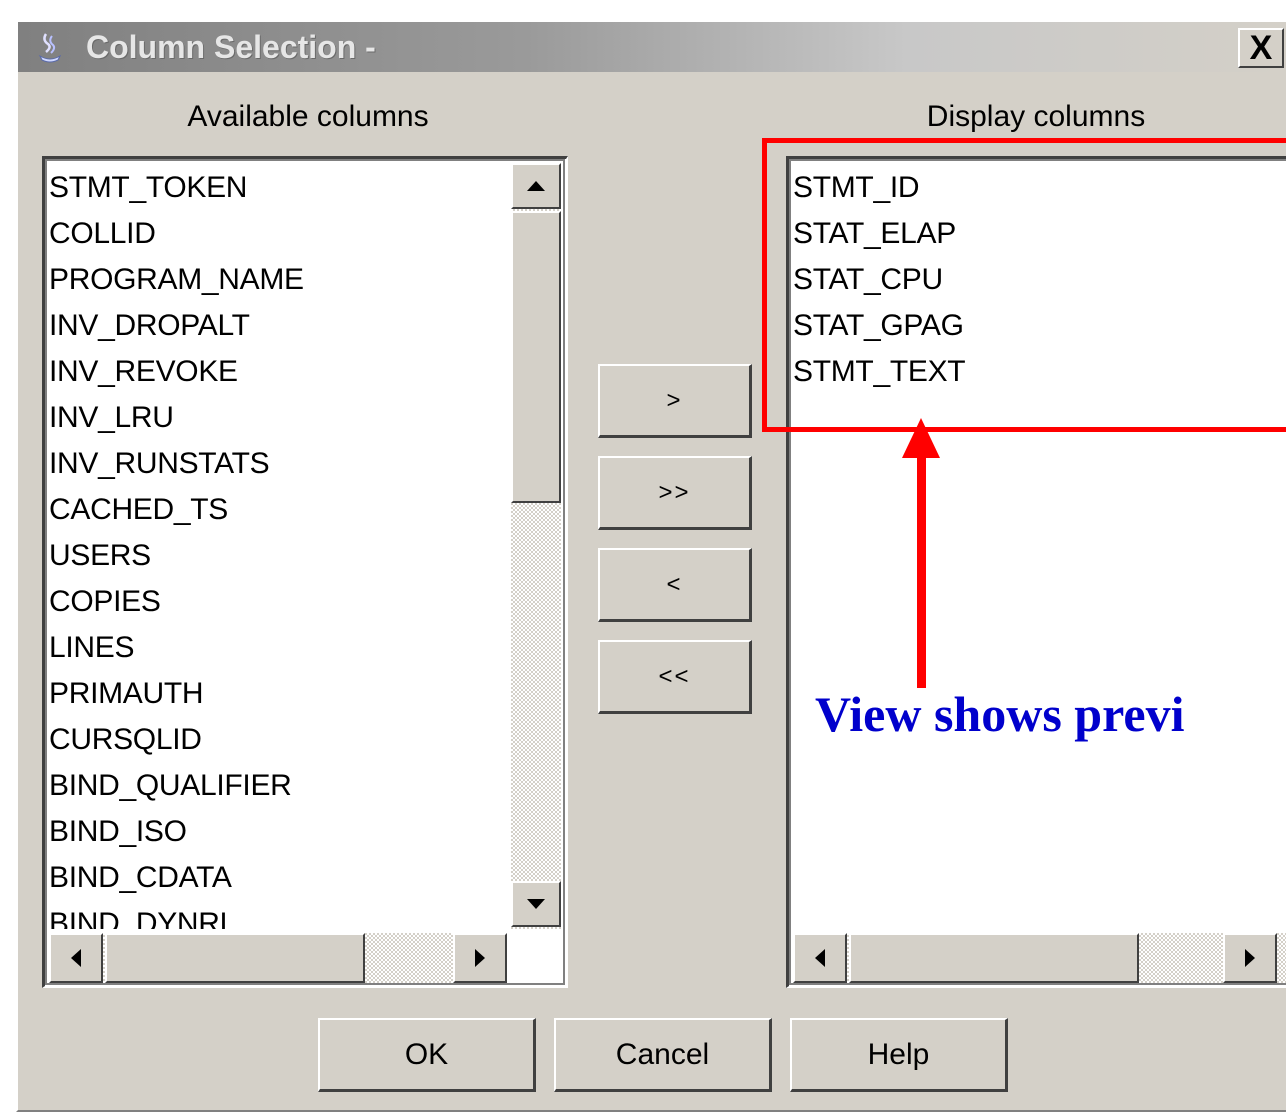 The width and height of the screenshot is (1286, 1118). What do you see at coordinates (176, 878) in the screenshot?
I see `available-column-item: BIND_CDATA` at bounding box center [176, 878].